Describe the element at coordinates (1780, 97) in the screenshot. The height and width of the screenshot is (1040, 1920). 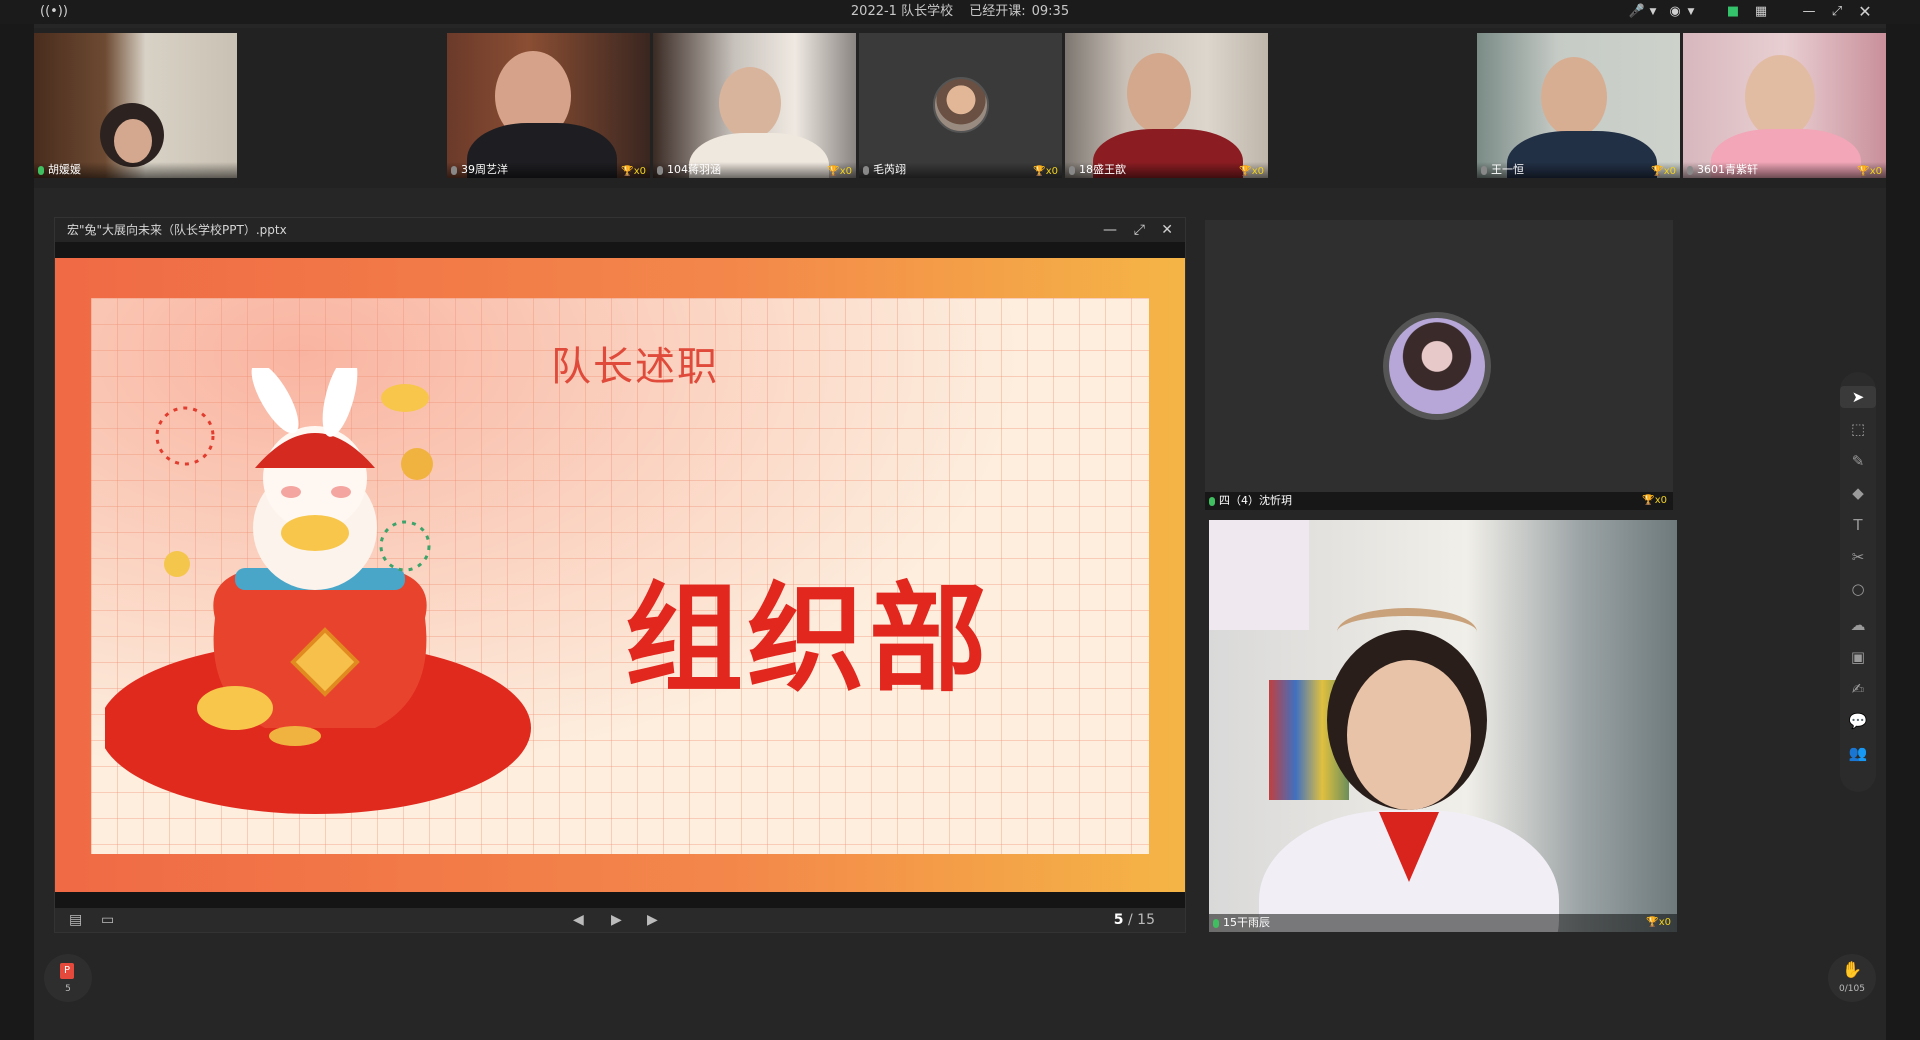
I see `participant-face` at that location.